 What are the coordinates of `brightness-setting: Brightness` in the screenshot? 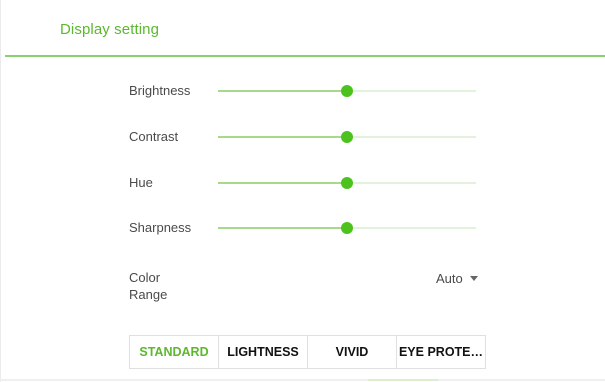 It's located at (304, 92).